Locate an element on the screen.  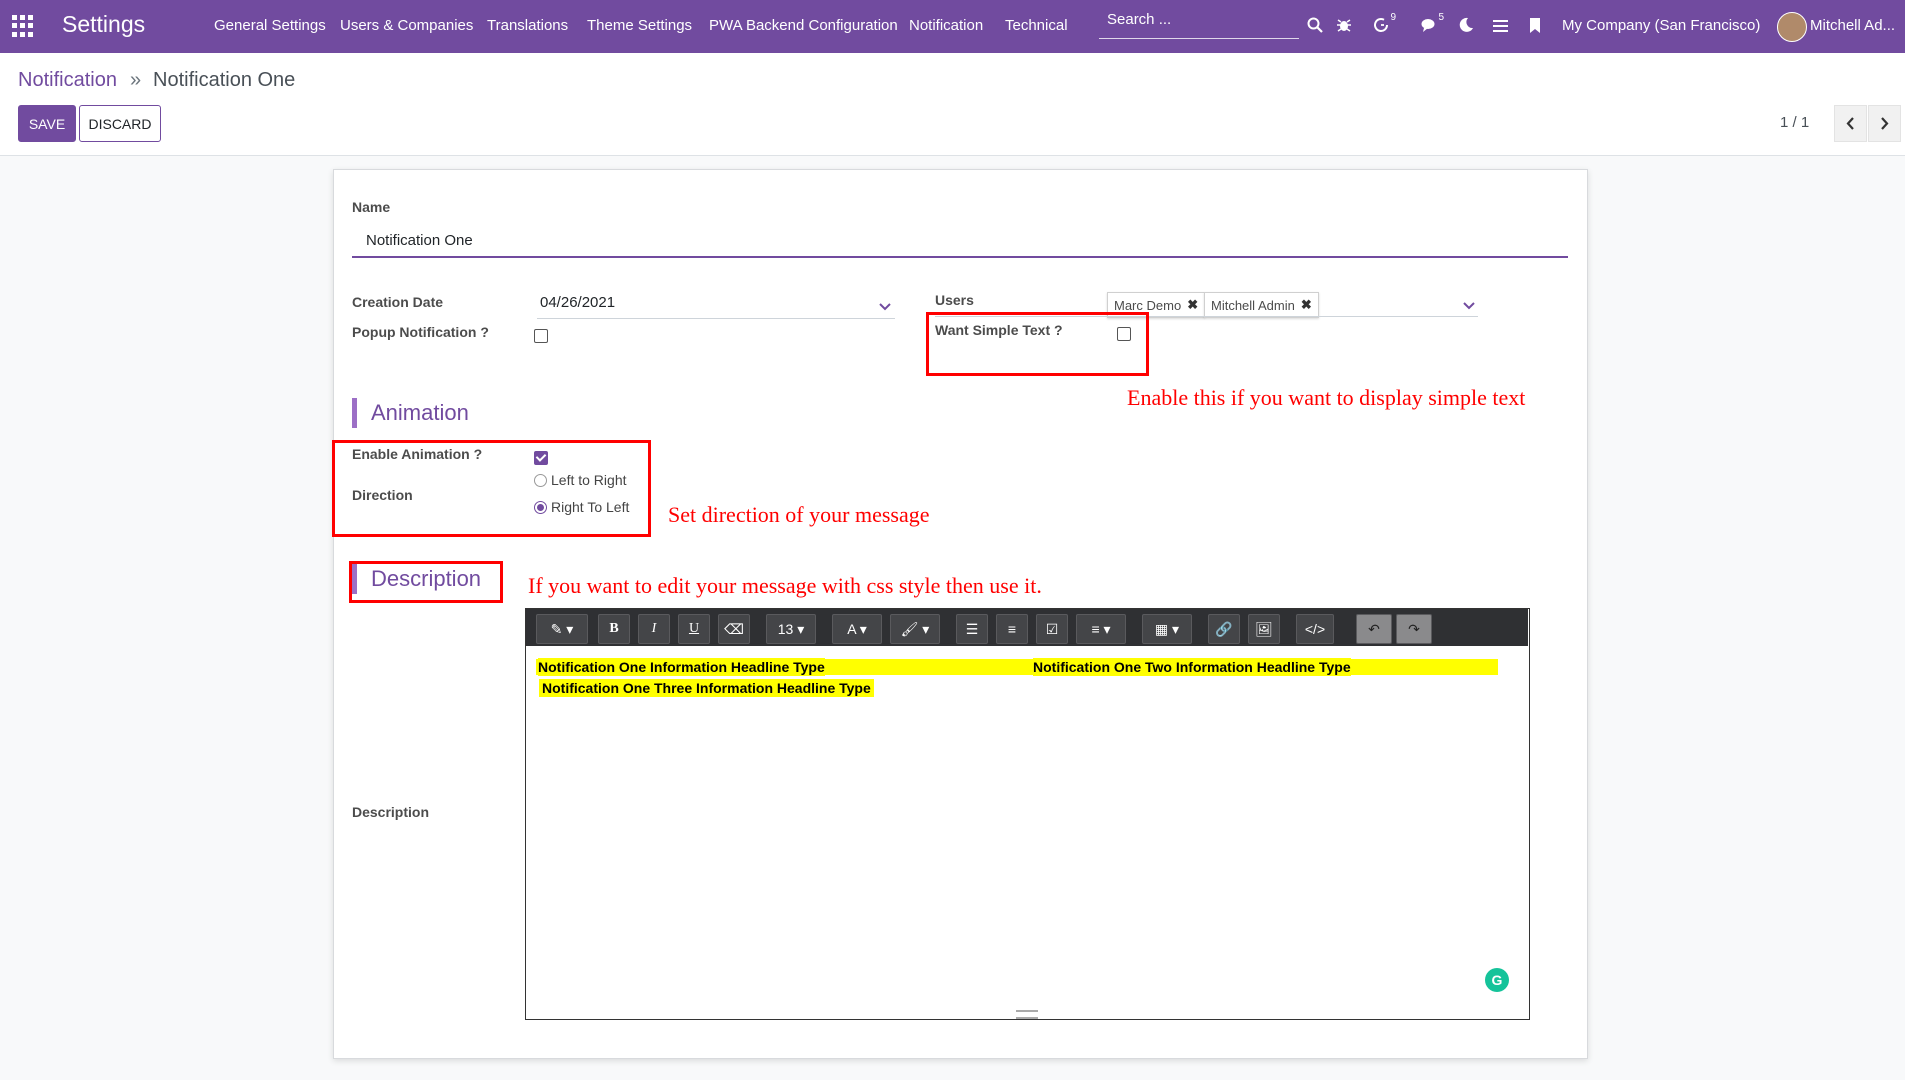
clear-format-button: ⌫ is located at coordinates (734, 629).